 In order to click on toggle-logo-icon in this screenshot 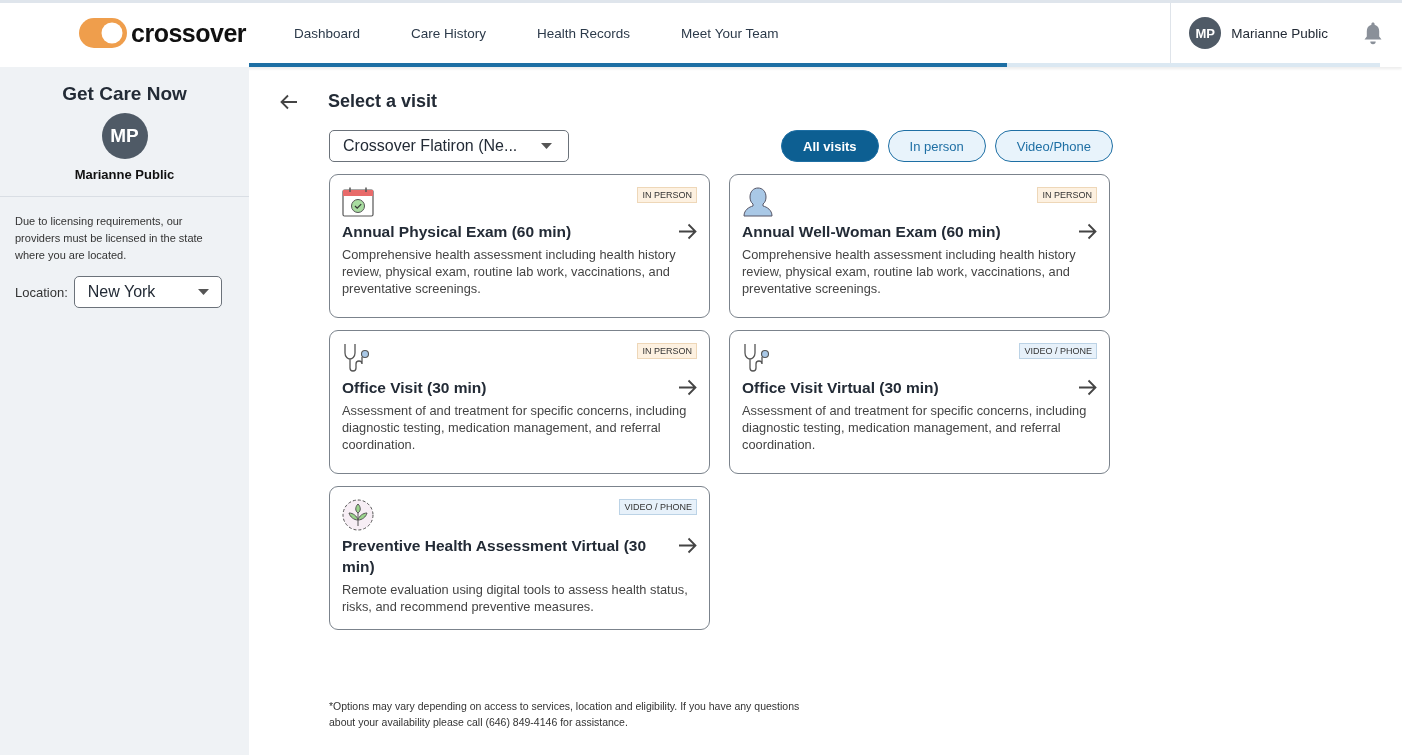, I will do `click(103, 33)`.